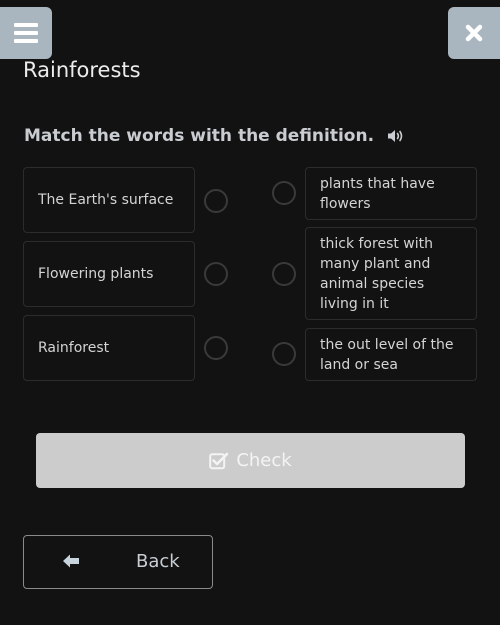 This screenshot has height=625, width=500. I want to click on term-label: Flowering plants, so click(96, 274).